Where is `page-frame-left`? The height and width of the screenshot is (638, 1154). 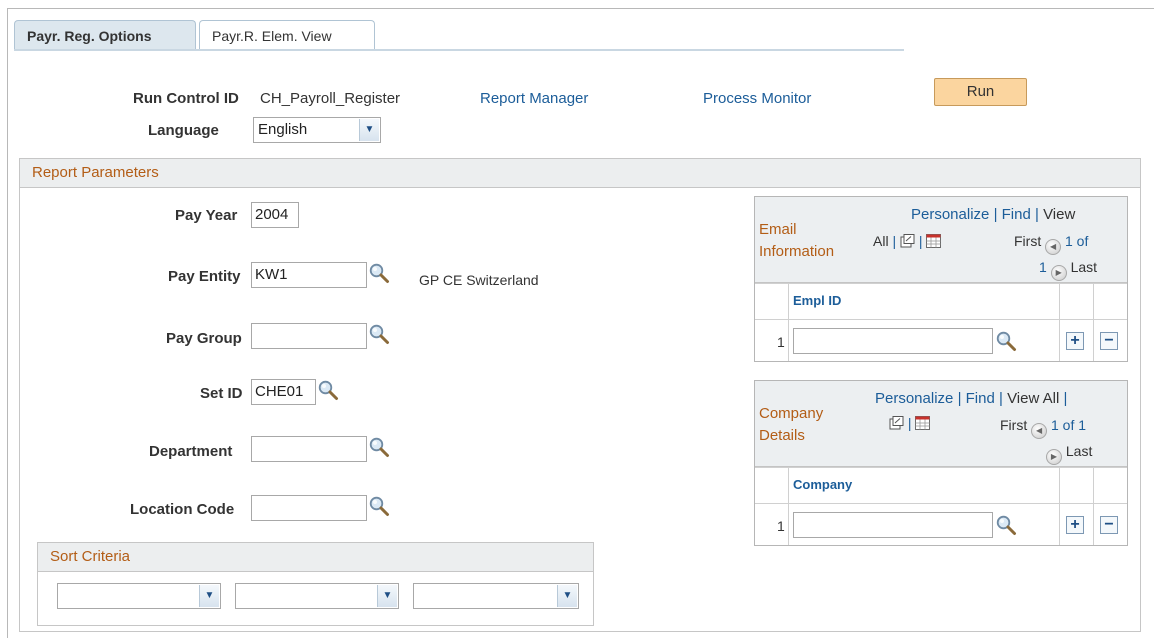
page-frame-left is located at coordinates (7, 323).